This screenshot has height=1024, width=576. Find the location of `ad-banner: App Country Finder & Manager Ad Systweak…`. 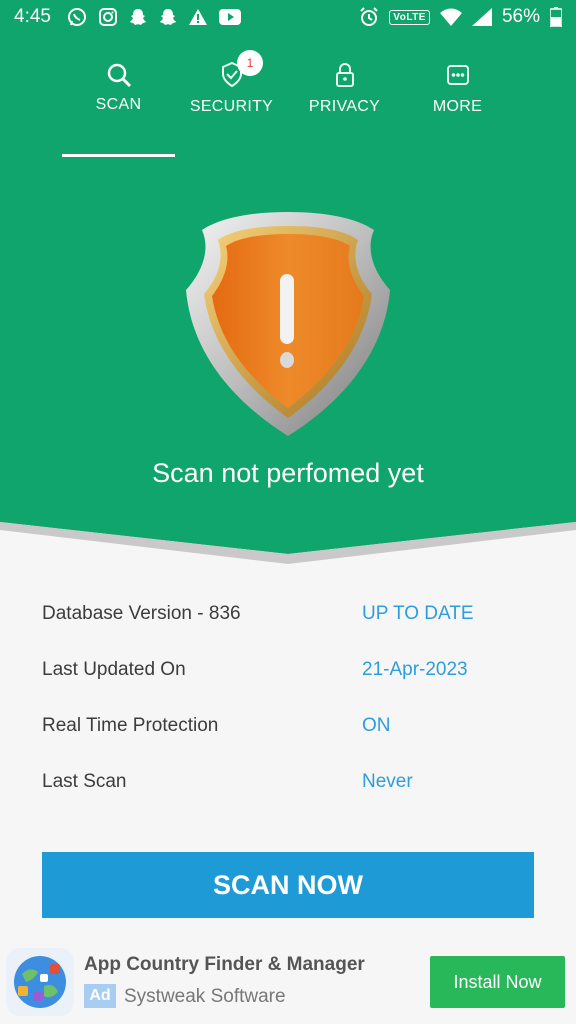

ad-banner: App Country Finder & Manager Ad Systweak… is located at coordinates (288, 982).